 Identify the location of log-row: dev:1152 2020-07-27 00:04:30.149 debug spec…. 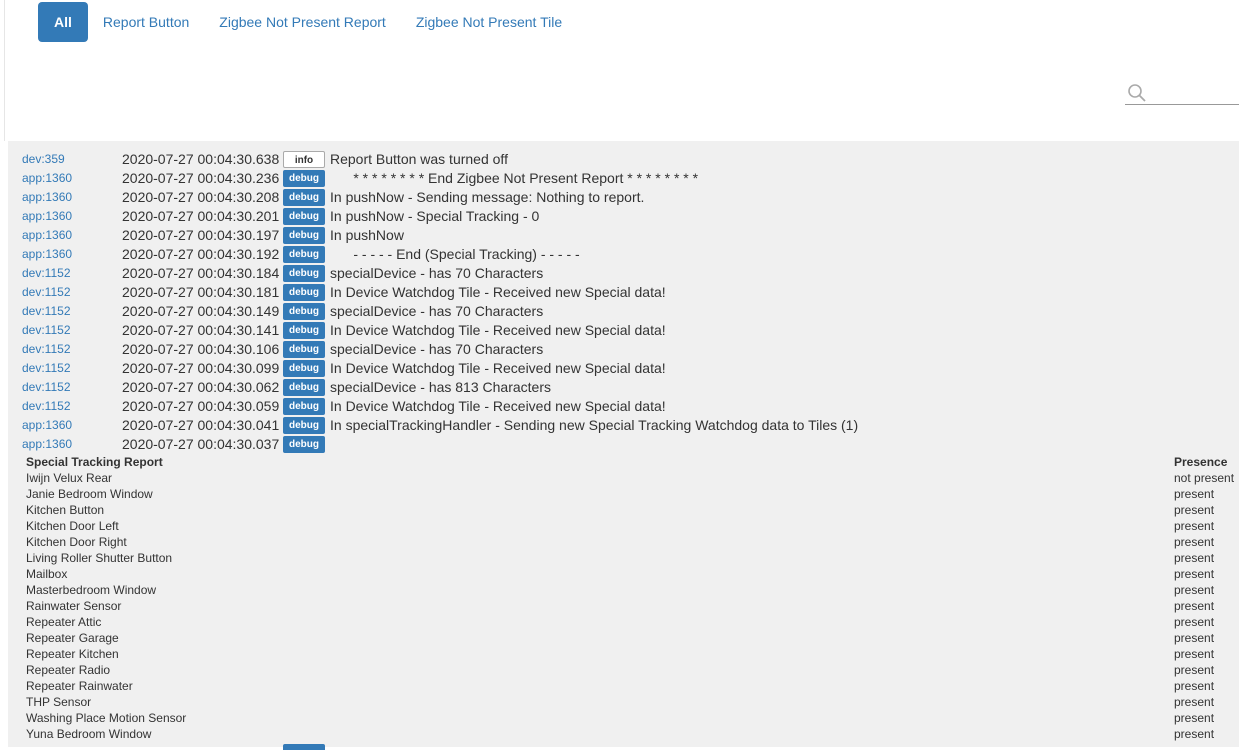
(623, 311).